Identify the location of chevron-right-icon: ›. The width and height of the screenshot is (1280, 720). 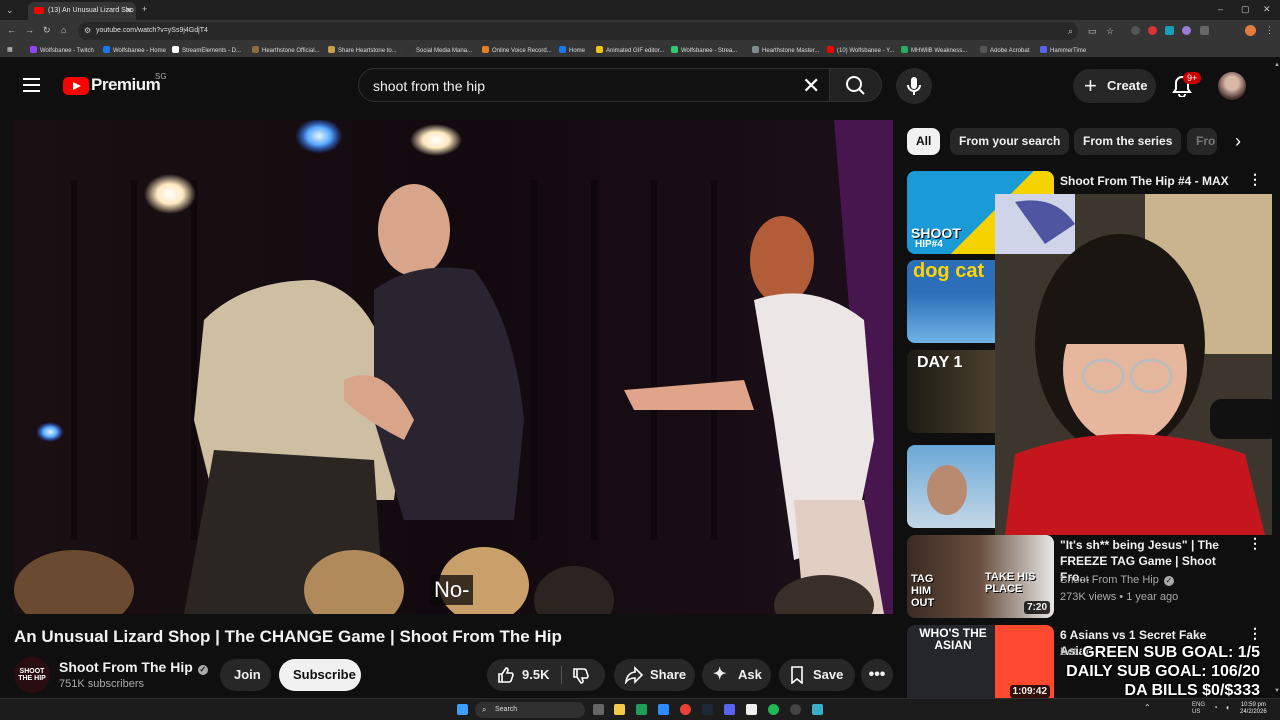
(1238, 141).